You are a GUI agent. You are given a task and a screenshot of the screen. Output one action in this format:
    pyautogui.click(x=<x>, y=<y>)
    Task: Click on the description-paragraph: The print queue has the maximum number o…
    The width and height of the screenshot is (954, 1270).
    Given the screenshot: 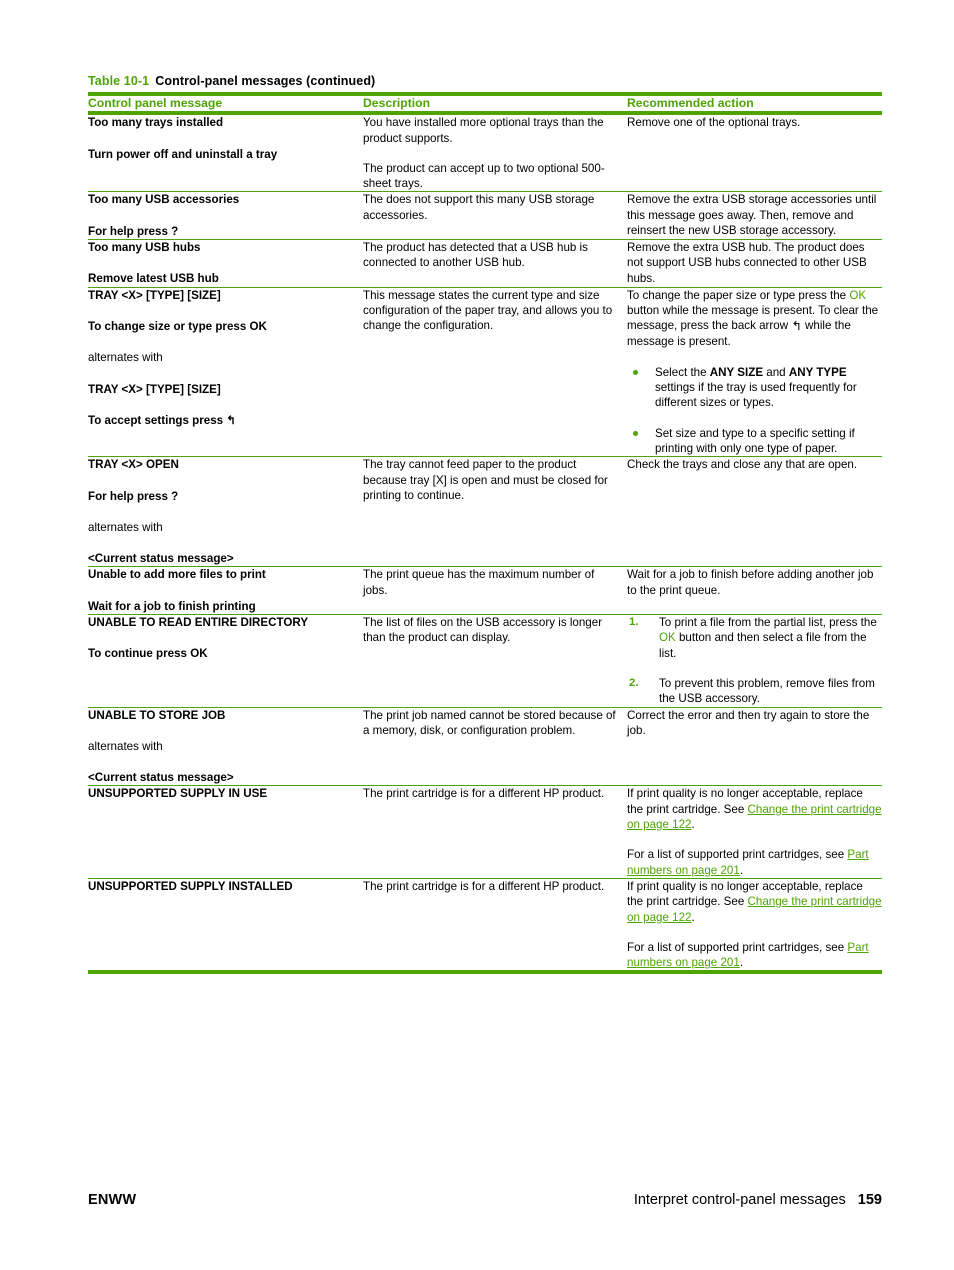 What is the action you would take?
    pyautogui.click(x=479, y=582)
    